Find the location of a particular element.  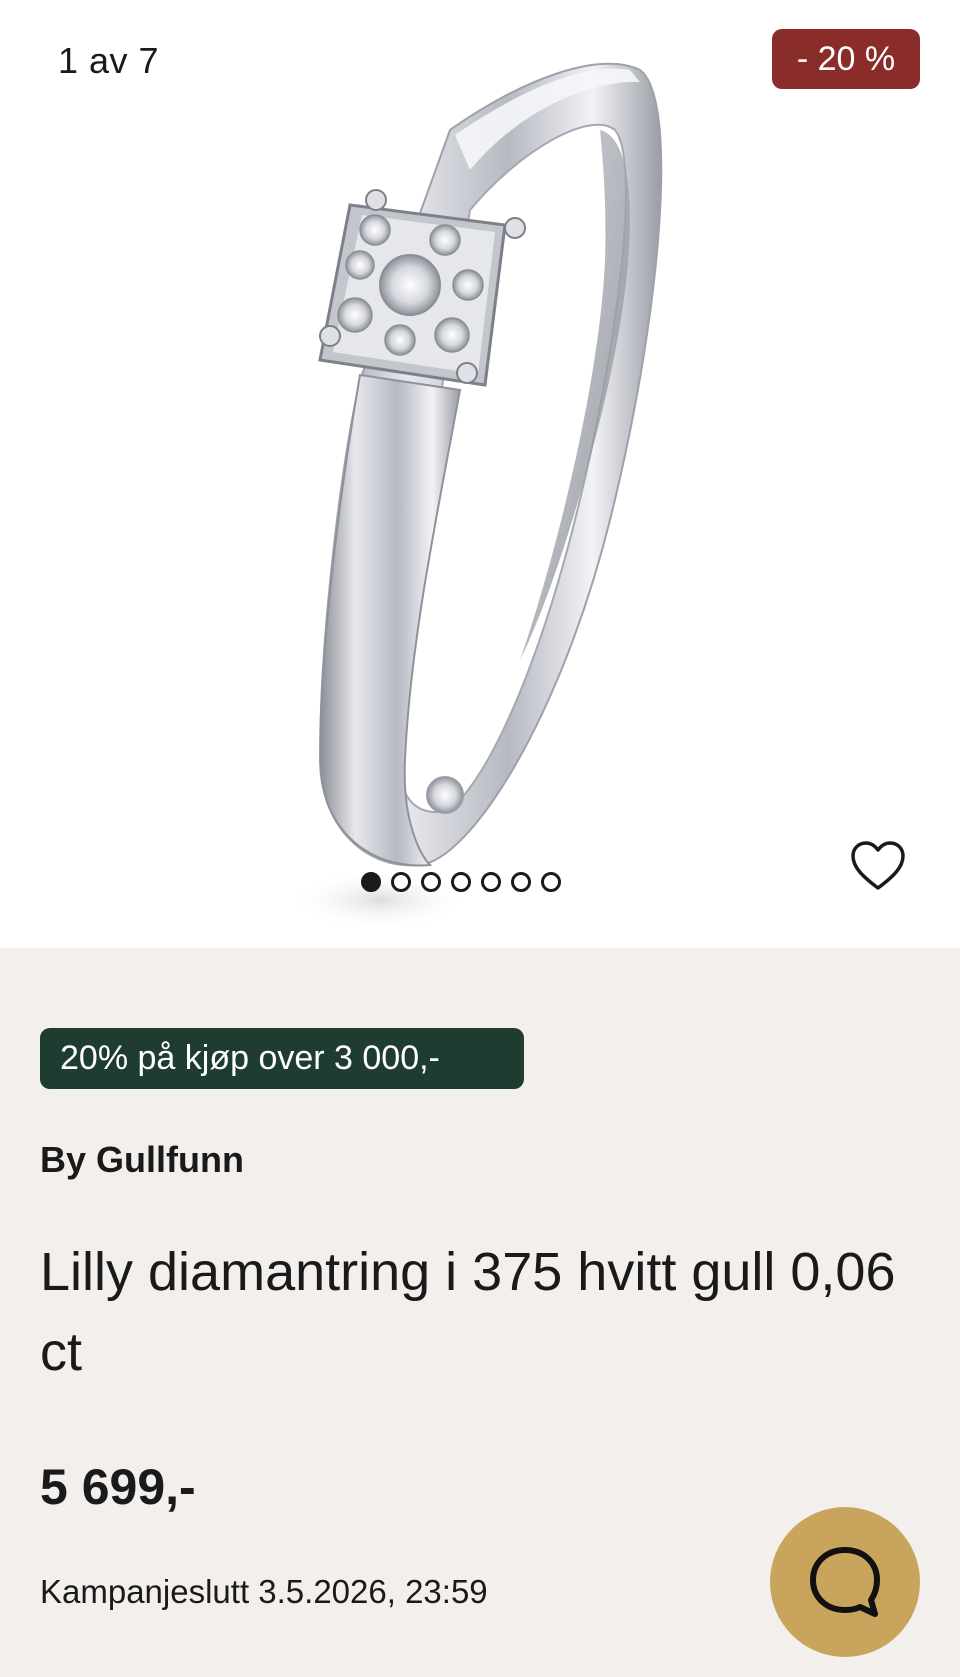

product-brand: By Gullfunn is located at coordinates (142, 1160).